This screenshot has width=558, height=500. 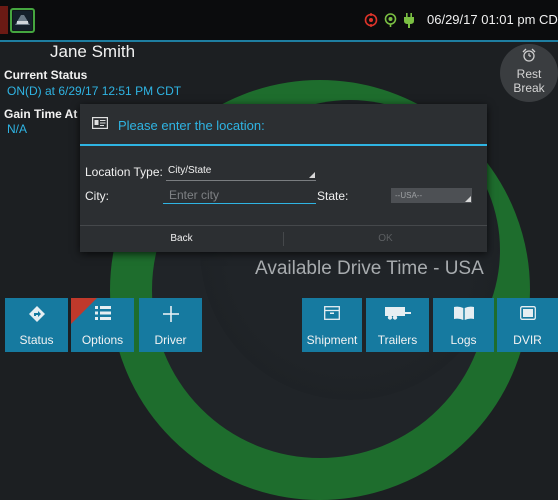 What do you see at coordinates (181, 239) in the screenshot?
I see `back-button: Back` at bounding box center [181, 239].